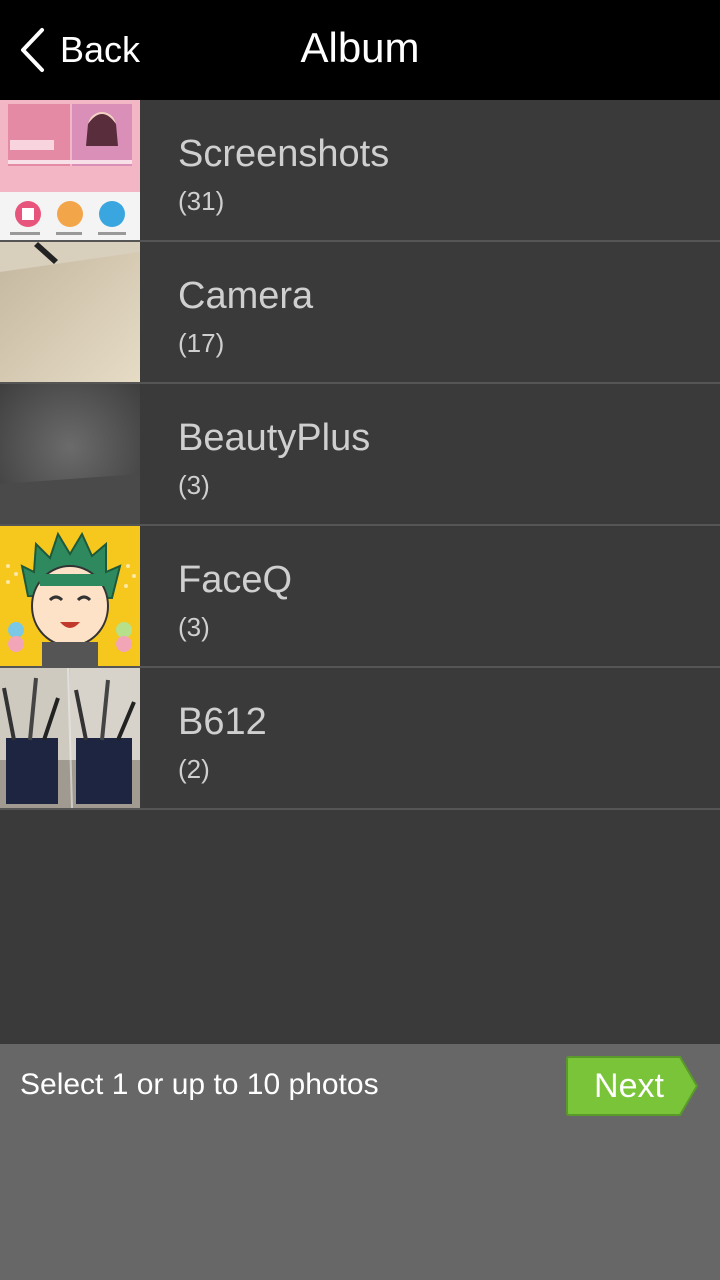 Image resolution: width=720 pixels, height=1280 pixels. What do you see at coordinates (360, 597) in the screenshot?
I see `album-row-faceq: FaceQ (3)` at bounding box center [360, 597].